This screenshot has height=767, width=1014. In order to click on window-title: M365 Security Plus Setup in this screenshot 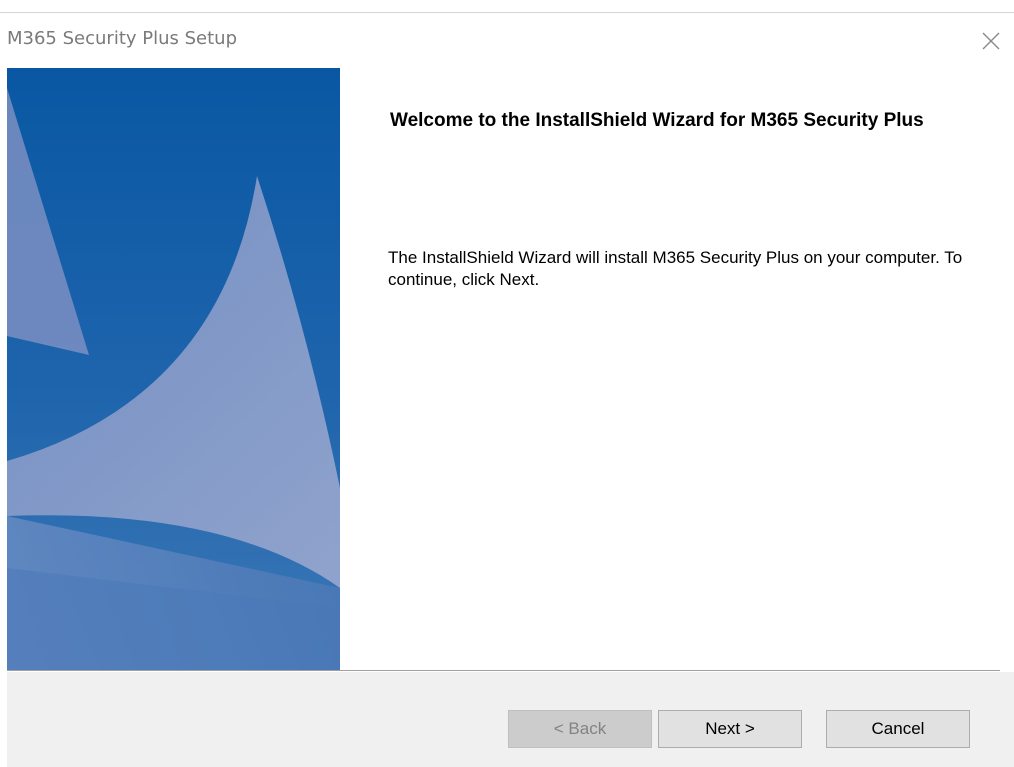, I will do `click(122, 38)`.